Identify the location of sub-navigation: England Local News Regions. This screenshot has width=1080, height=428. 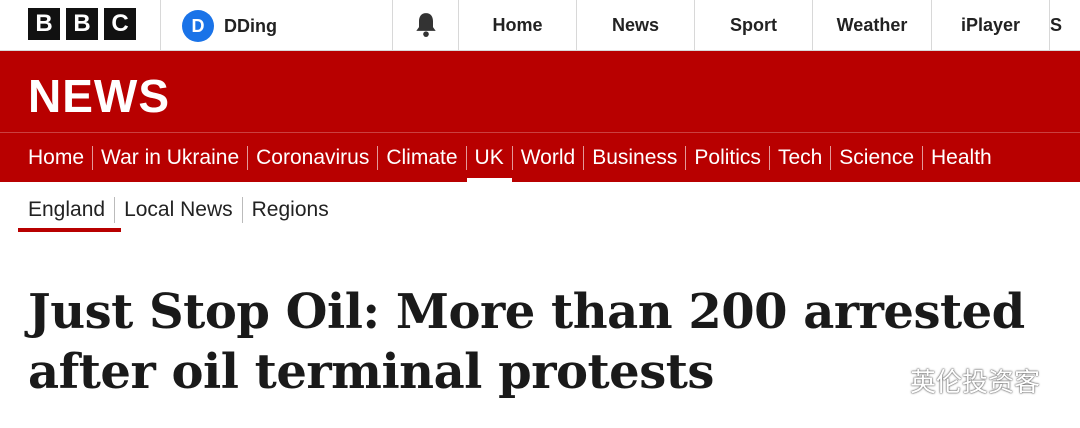
(183, 210).